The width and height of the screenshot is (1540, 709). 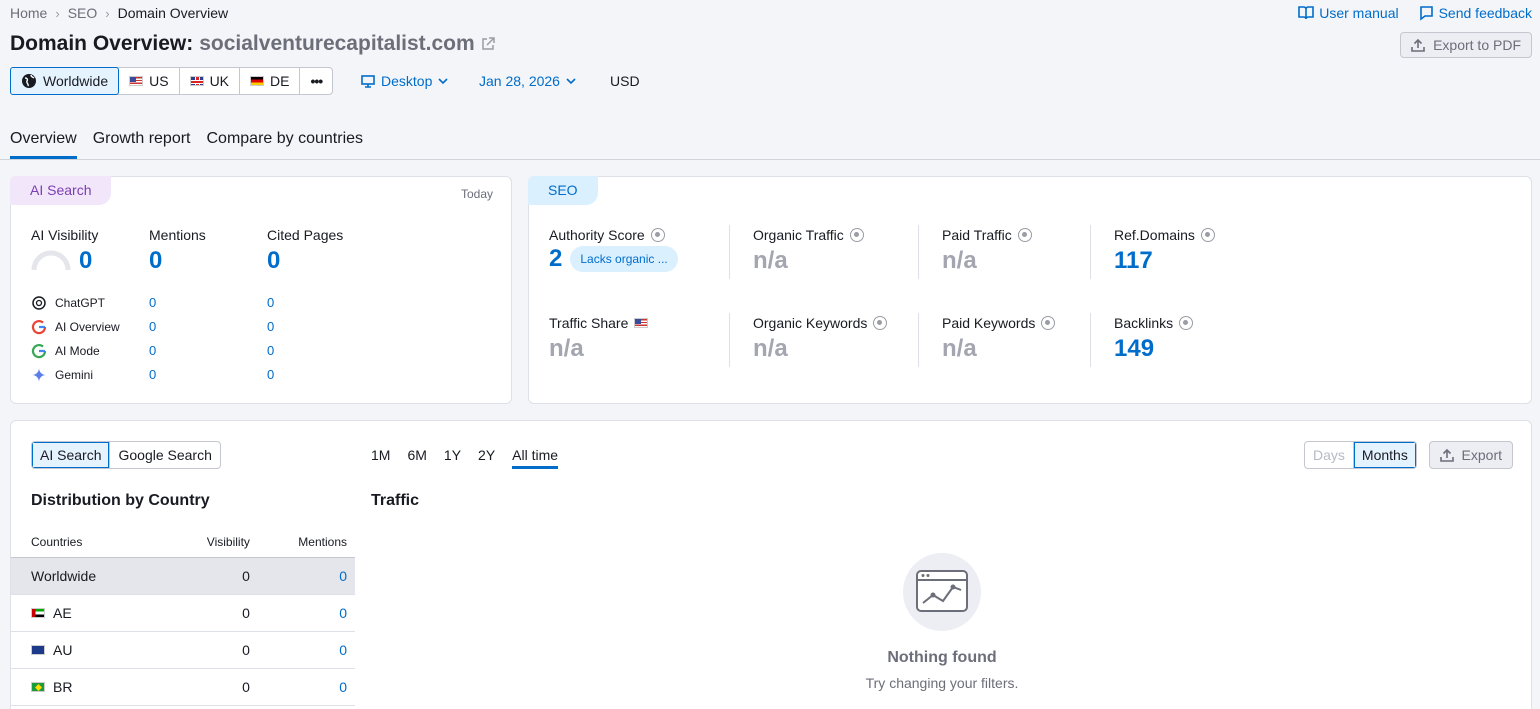 What do you see at coordinates (1470, 455) in the screenshot?
I see `export-button: Export` at bounding box center [1470, 455].